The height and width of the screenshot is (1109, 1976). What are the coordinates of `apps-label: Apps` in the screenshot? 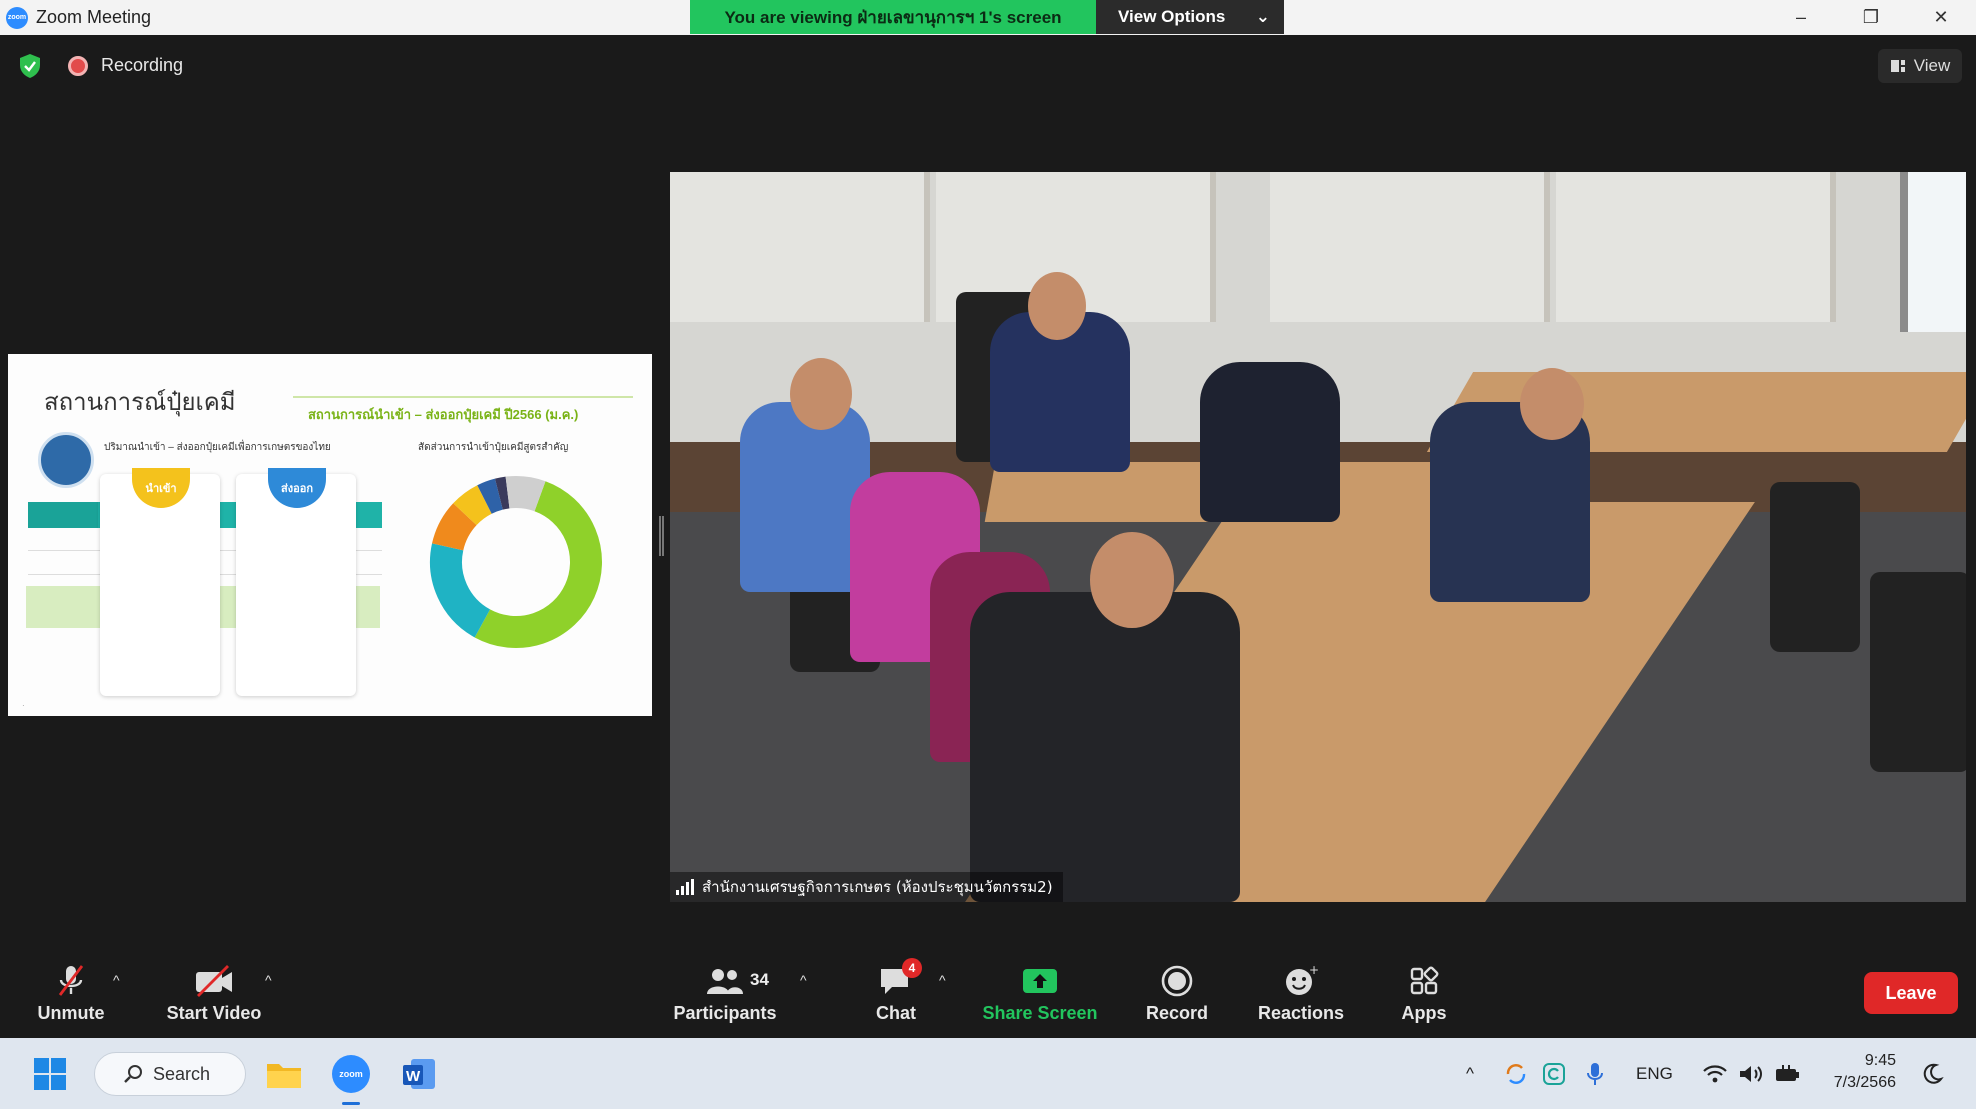 It's located at (1424, 1012).